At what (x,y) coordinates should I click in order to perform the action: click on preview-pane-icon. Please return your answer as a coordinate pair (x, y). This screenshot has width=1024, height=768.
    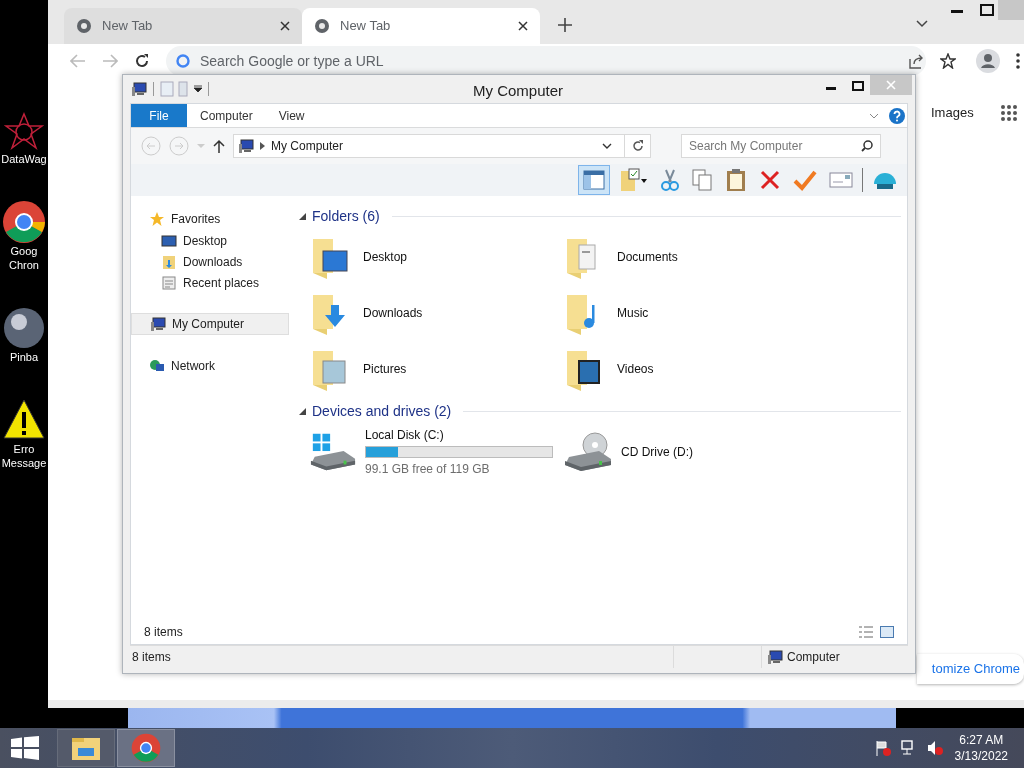
    Looking at the image, I should click on (594, 180).